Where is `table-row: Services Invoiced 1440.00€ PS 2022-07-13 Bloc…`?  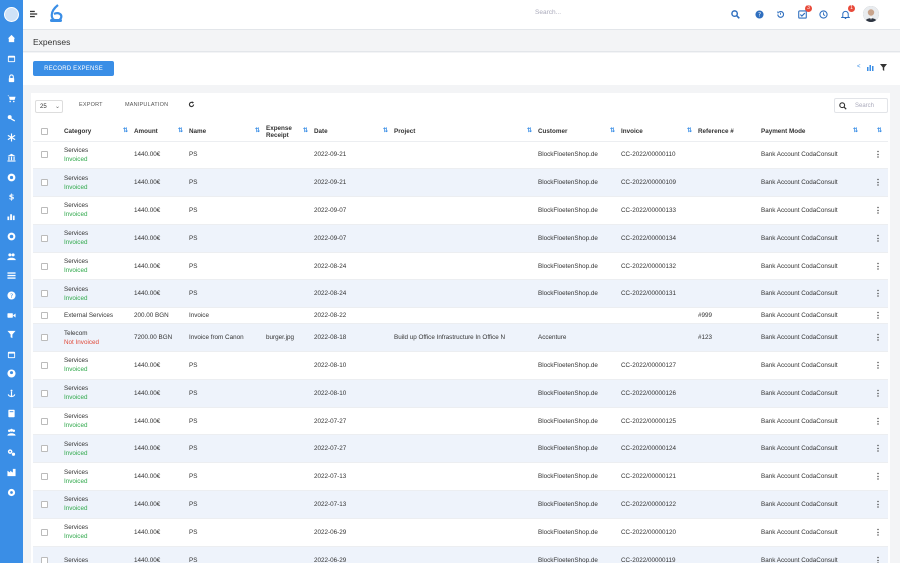 table-row: Services Invoiced 1440.00€ PS 2022-07-13 Bloc… is located at coordinates (460, 504).